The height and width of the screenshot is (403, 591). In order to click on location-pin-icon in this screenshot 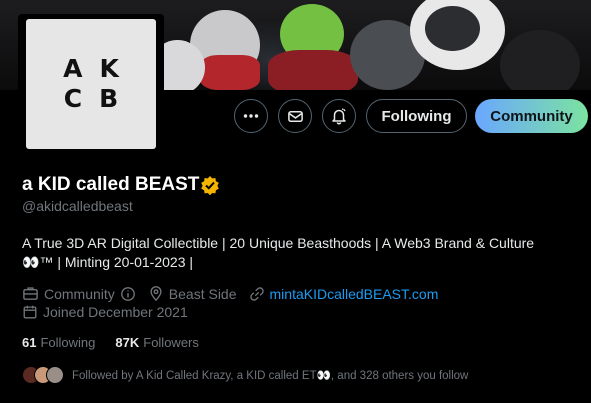, I will do `click(156, 294)`.